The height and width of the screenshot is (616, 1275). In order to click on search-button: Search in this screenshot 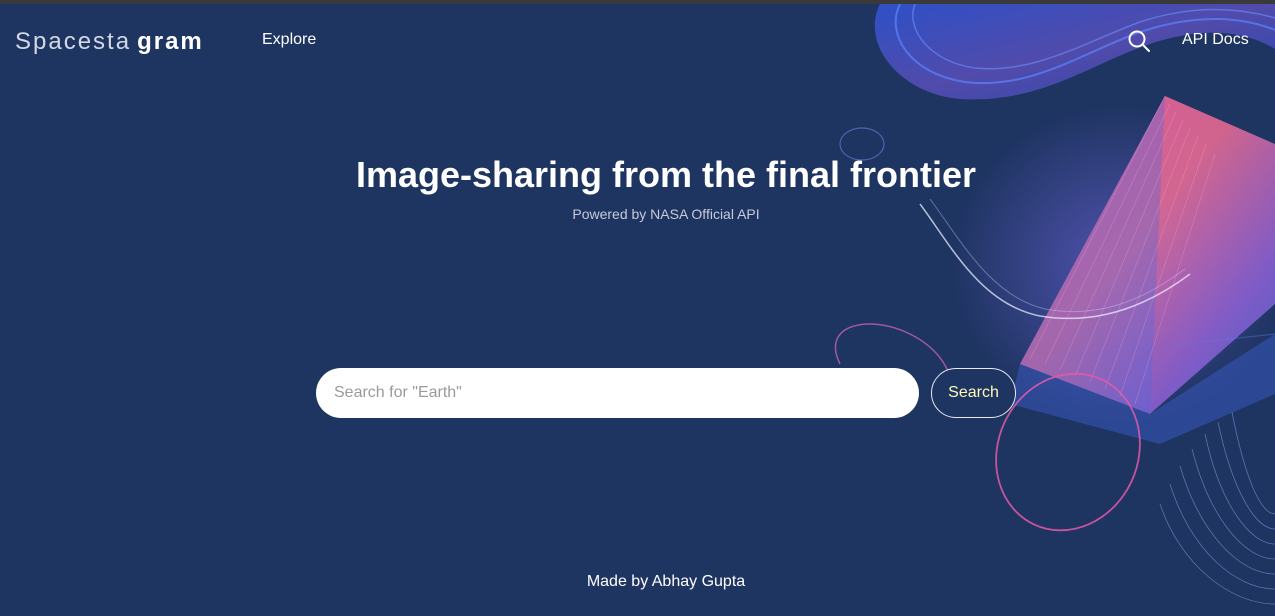, I will do `click(973, 393)`.